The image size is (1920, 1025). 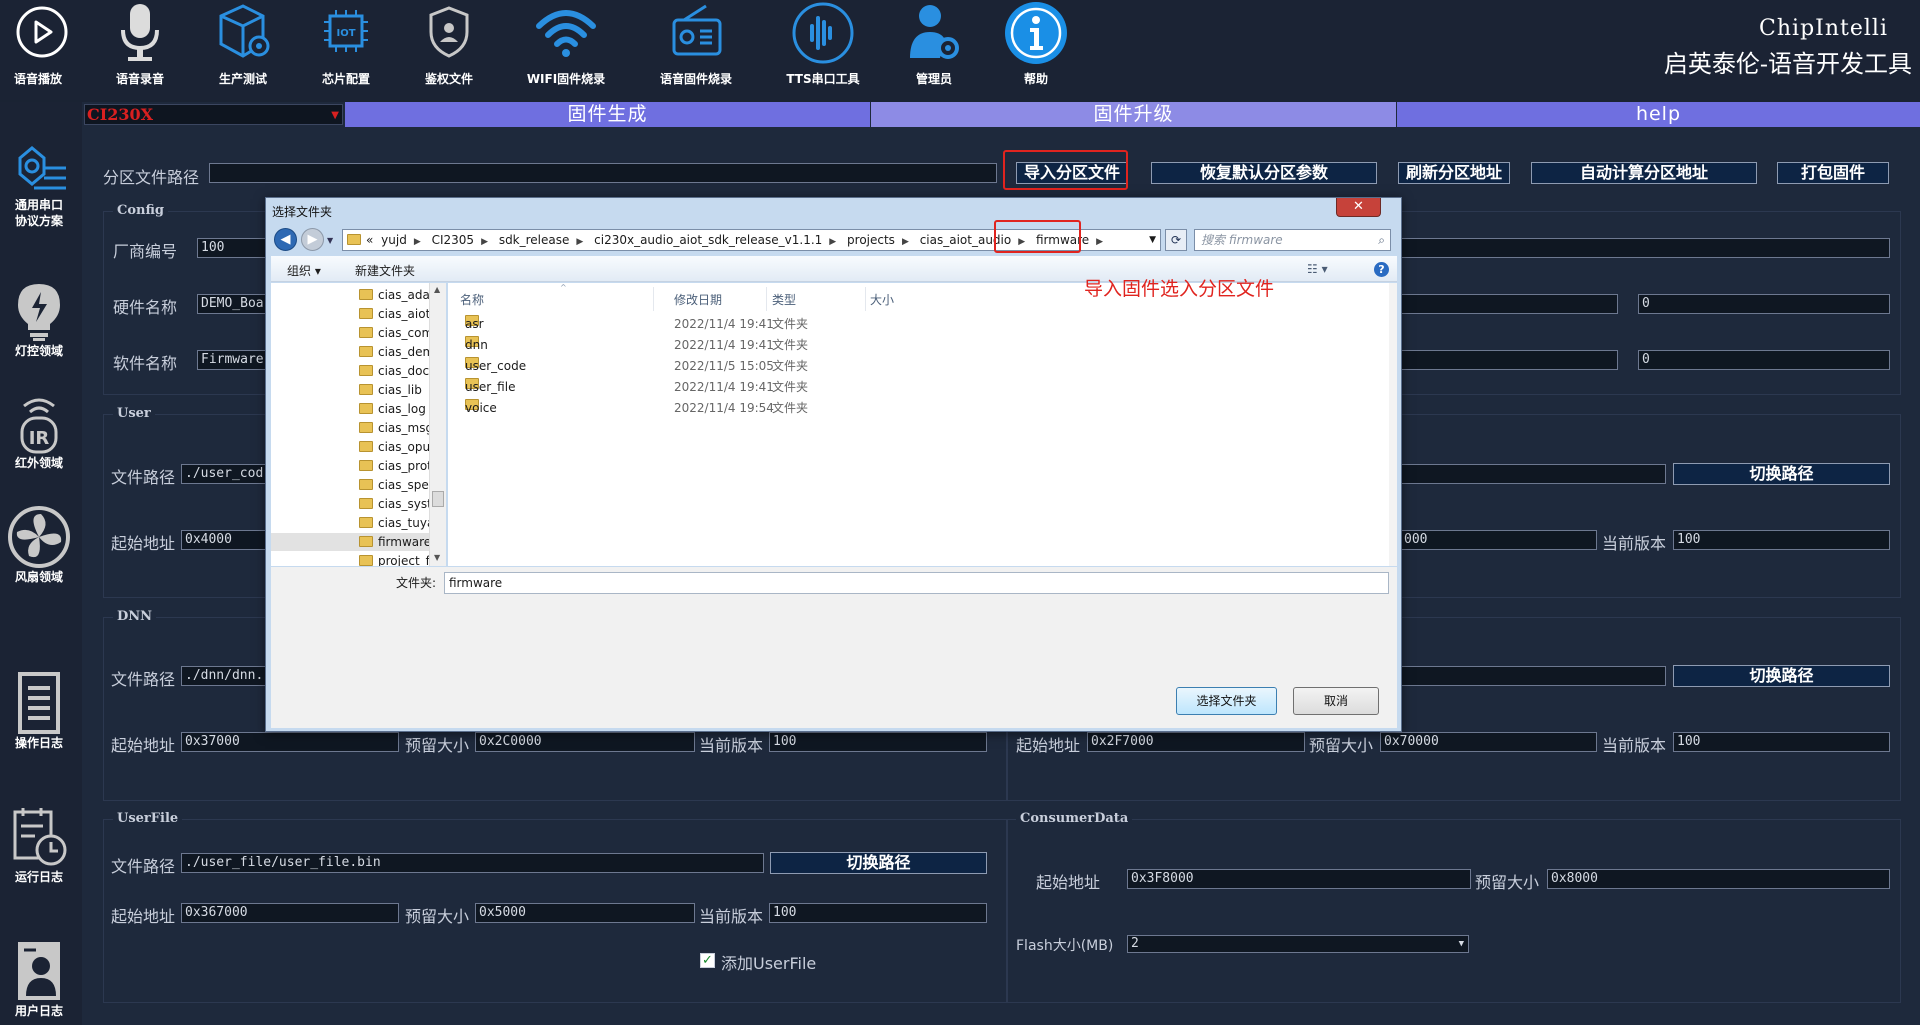 What do you see at coordinates (39, 184) in the screenshot?
I see `sidebar-item-serial-protocol: 通用串口 协议方案` at bounding box center [39, 184].